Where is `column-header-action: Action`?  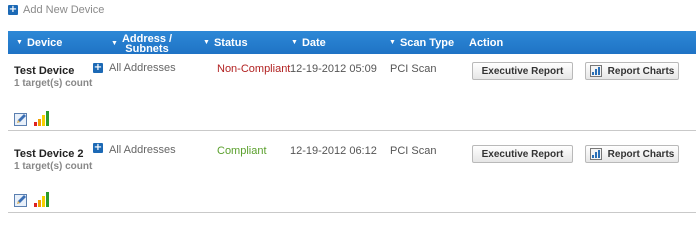
column-header-action: Action is located at coordinates (486, 42).